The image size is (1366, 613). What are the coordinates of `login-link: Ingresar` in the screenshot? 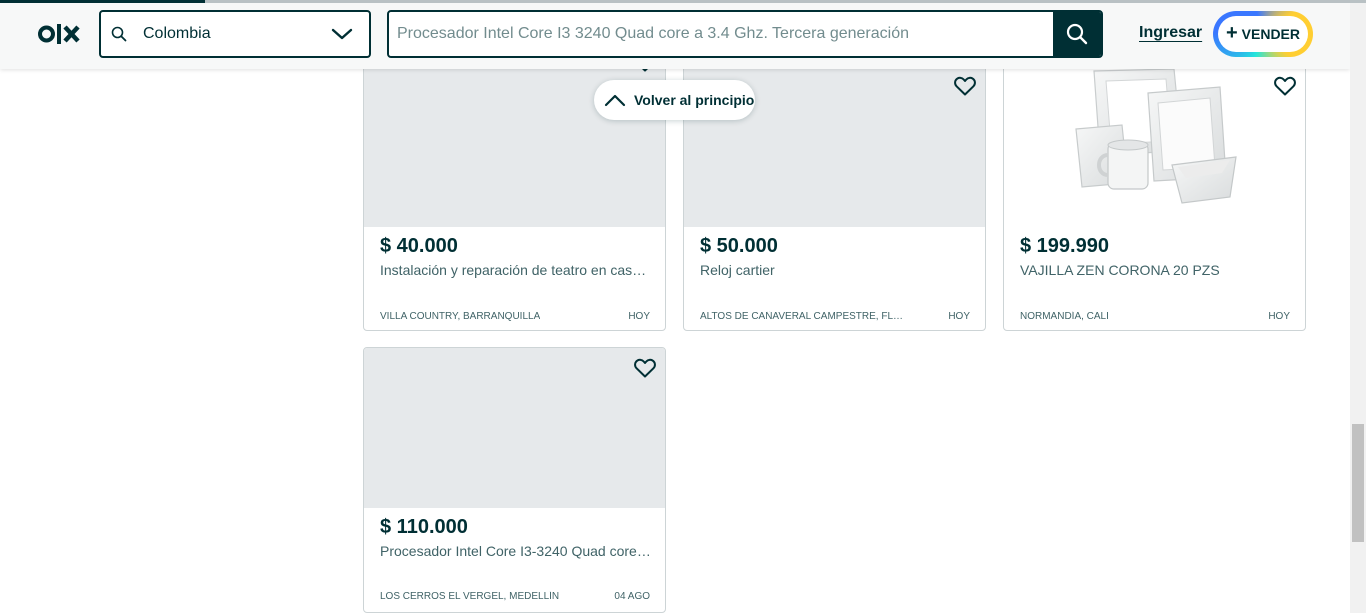 It's located at (1170, 33).